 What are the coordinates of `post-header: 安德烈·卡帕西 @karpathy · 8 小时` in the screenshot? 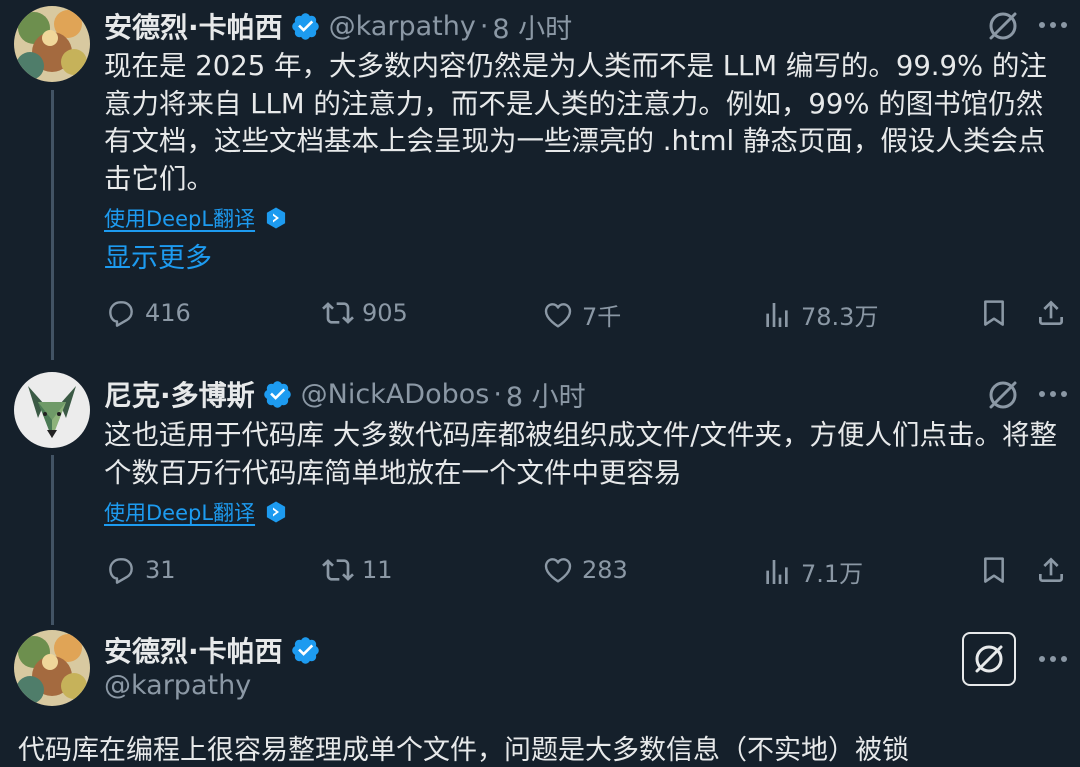 It's located at (338, 26).